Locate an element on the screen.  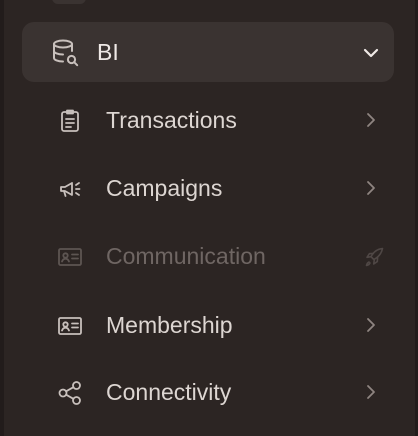
sidebar-item-label: Communication is located at coordinates (186, 256).